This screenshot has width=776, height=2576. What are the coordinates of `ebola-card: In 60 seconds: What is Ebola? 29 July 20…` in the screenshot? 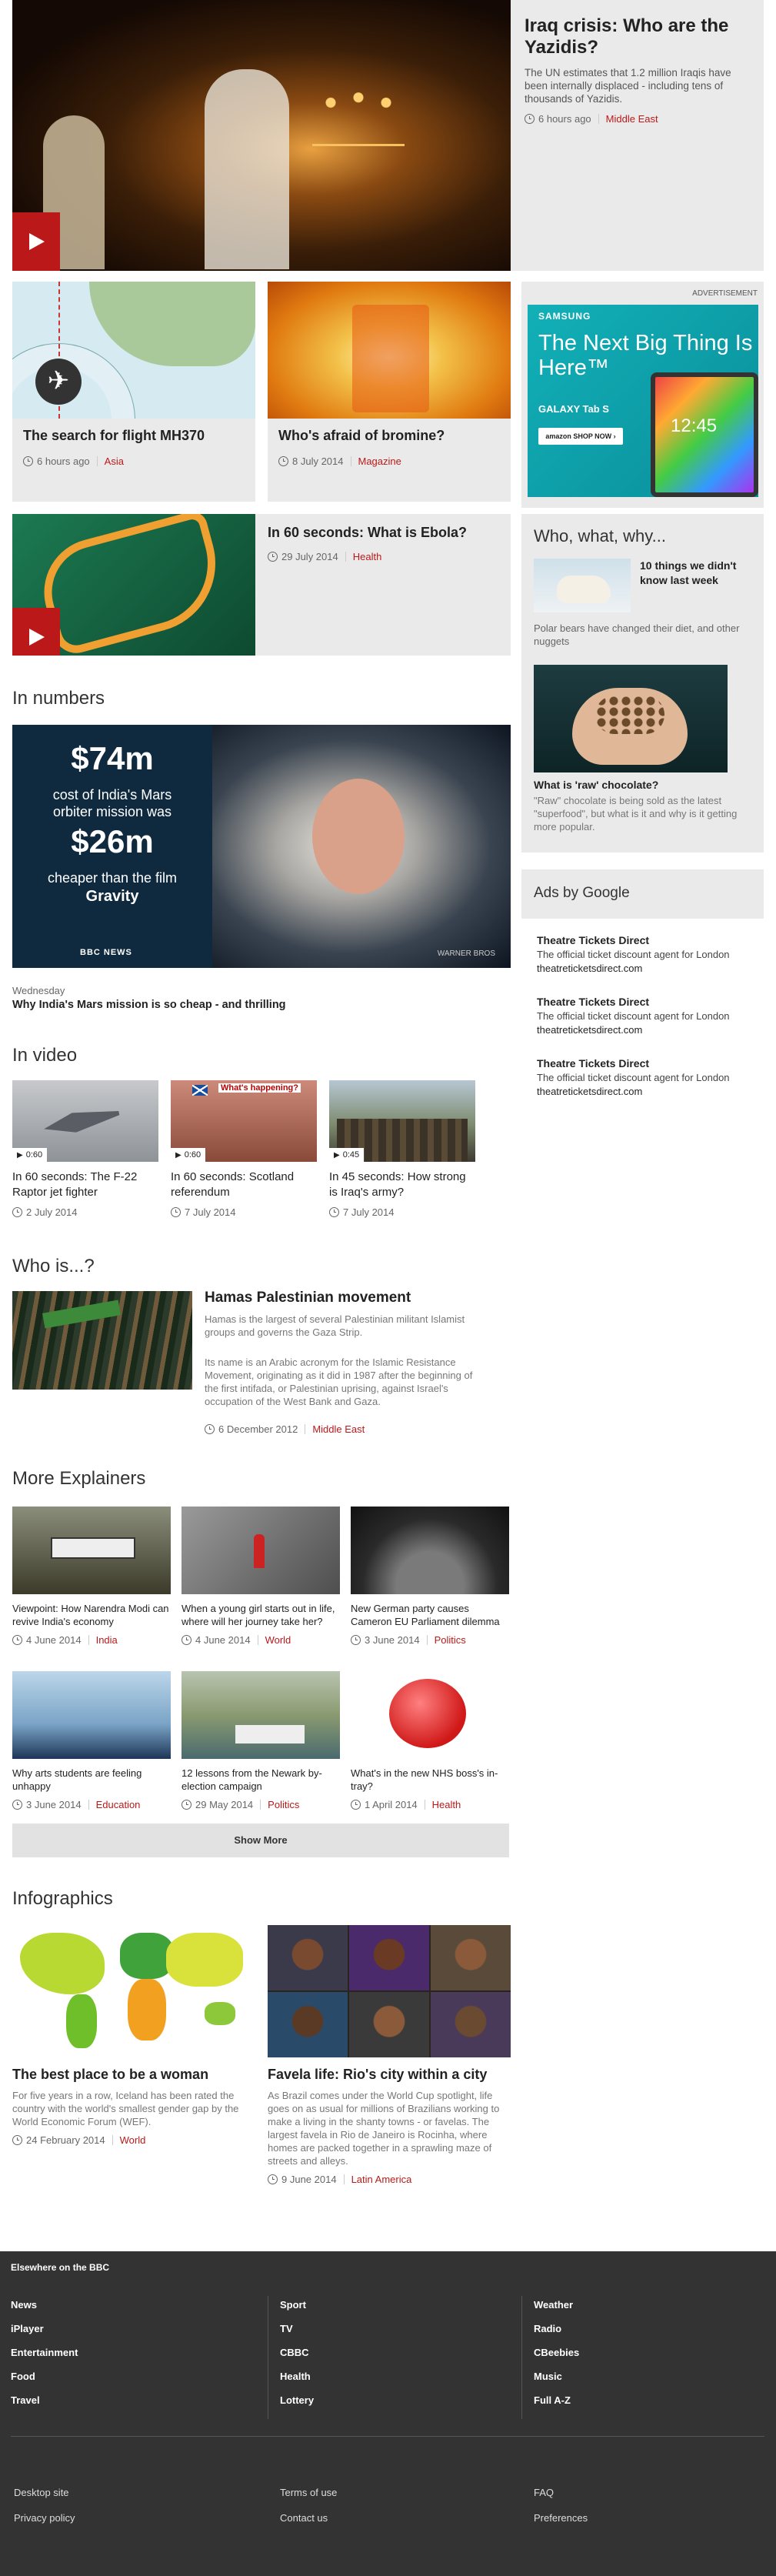 It's located at (261, 585).